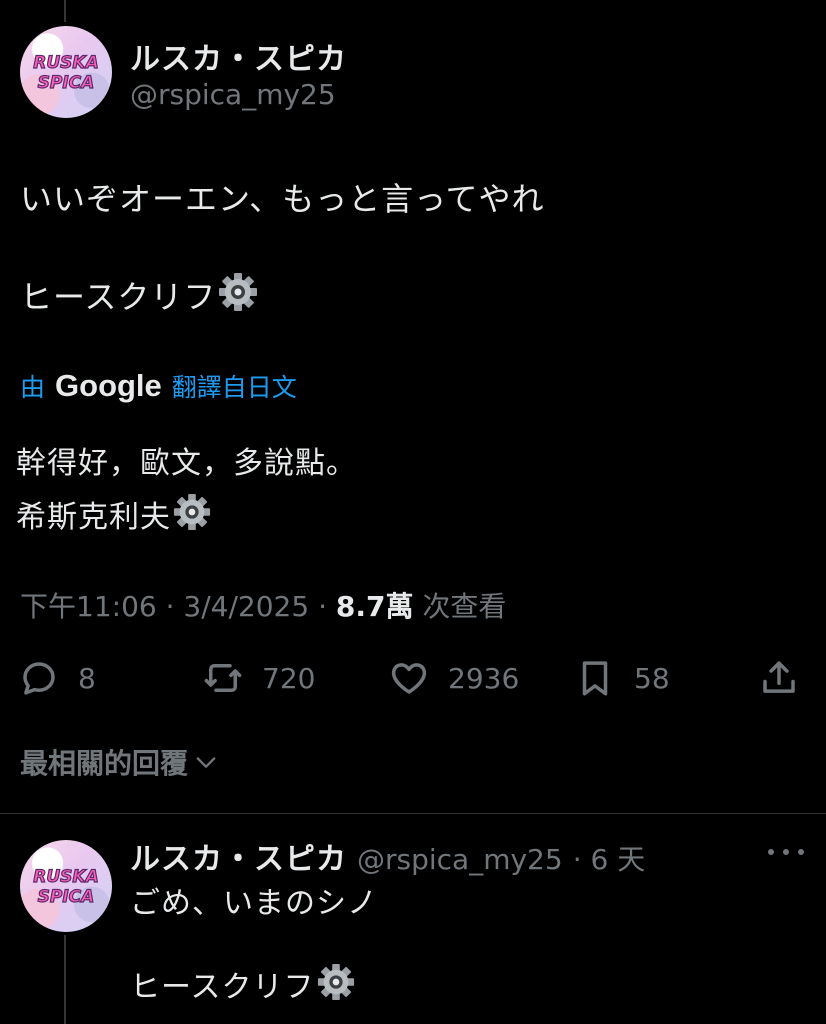  Describe the element at coordinates (258, 678) in the screenshot. I see `repost-button: 720` at that location.